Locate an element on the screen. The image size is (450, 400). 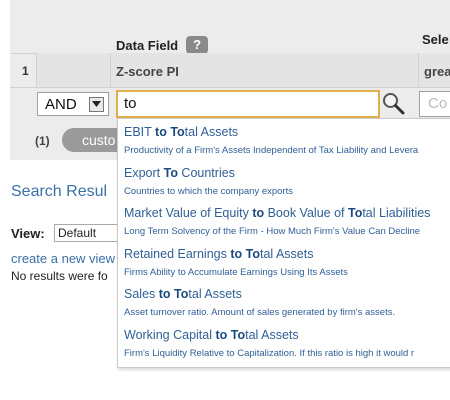
suggestion-title-text: Countries is located at coordinates (206, 172).